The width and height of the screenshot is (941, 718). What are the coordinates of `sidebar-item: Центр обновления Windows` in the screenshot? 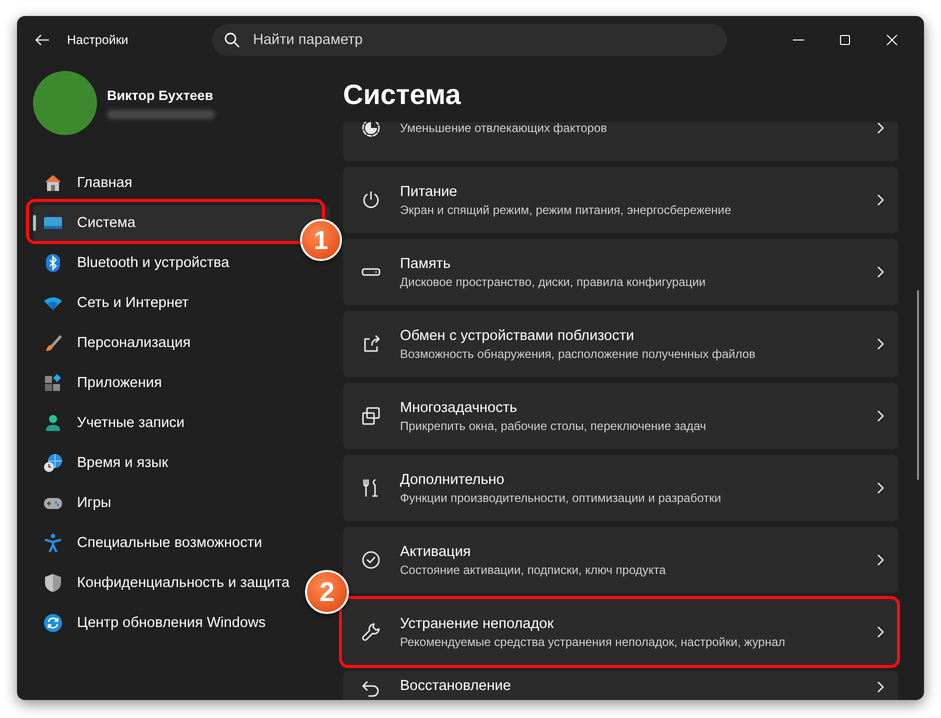 It's located at (154, 623).